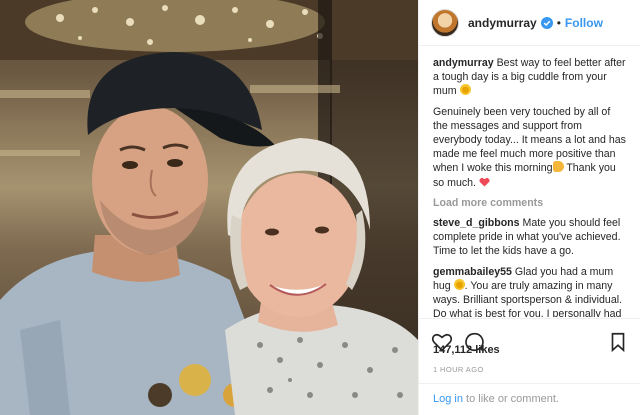  What do you see at coordinates (448, 399) in the screenshot?
I see `login-link: Log in` at bounding box center [448, 399].